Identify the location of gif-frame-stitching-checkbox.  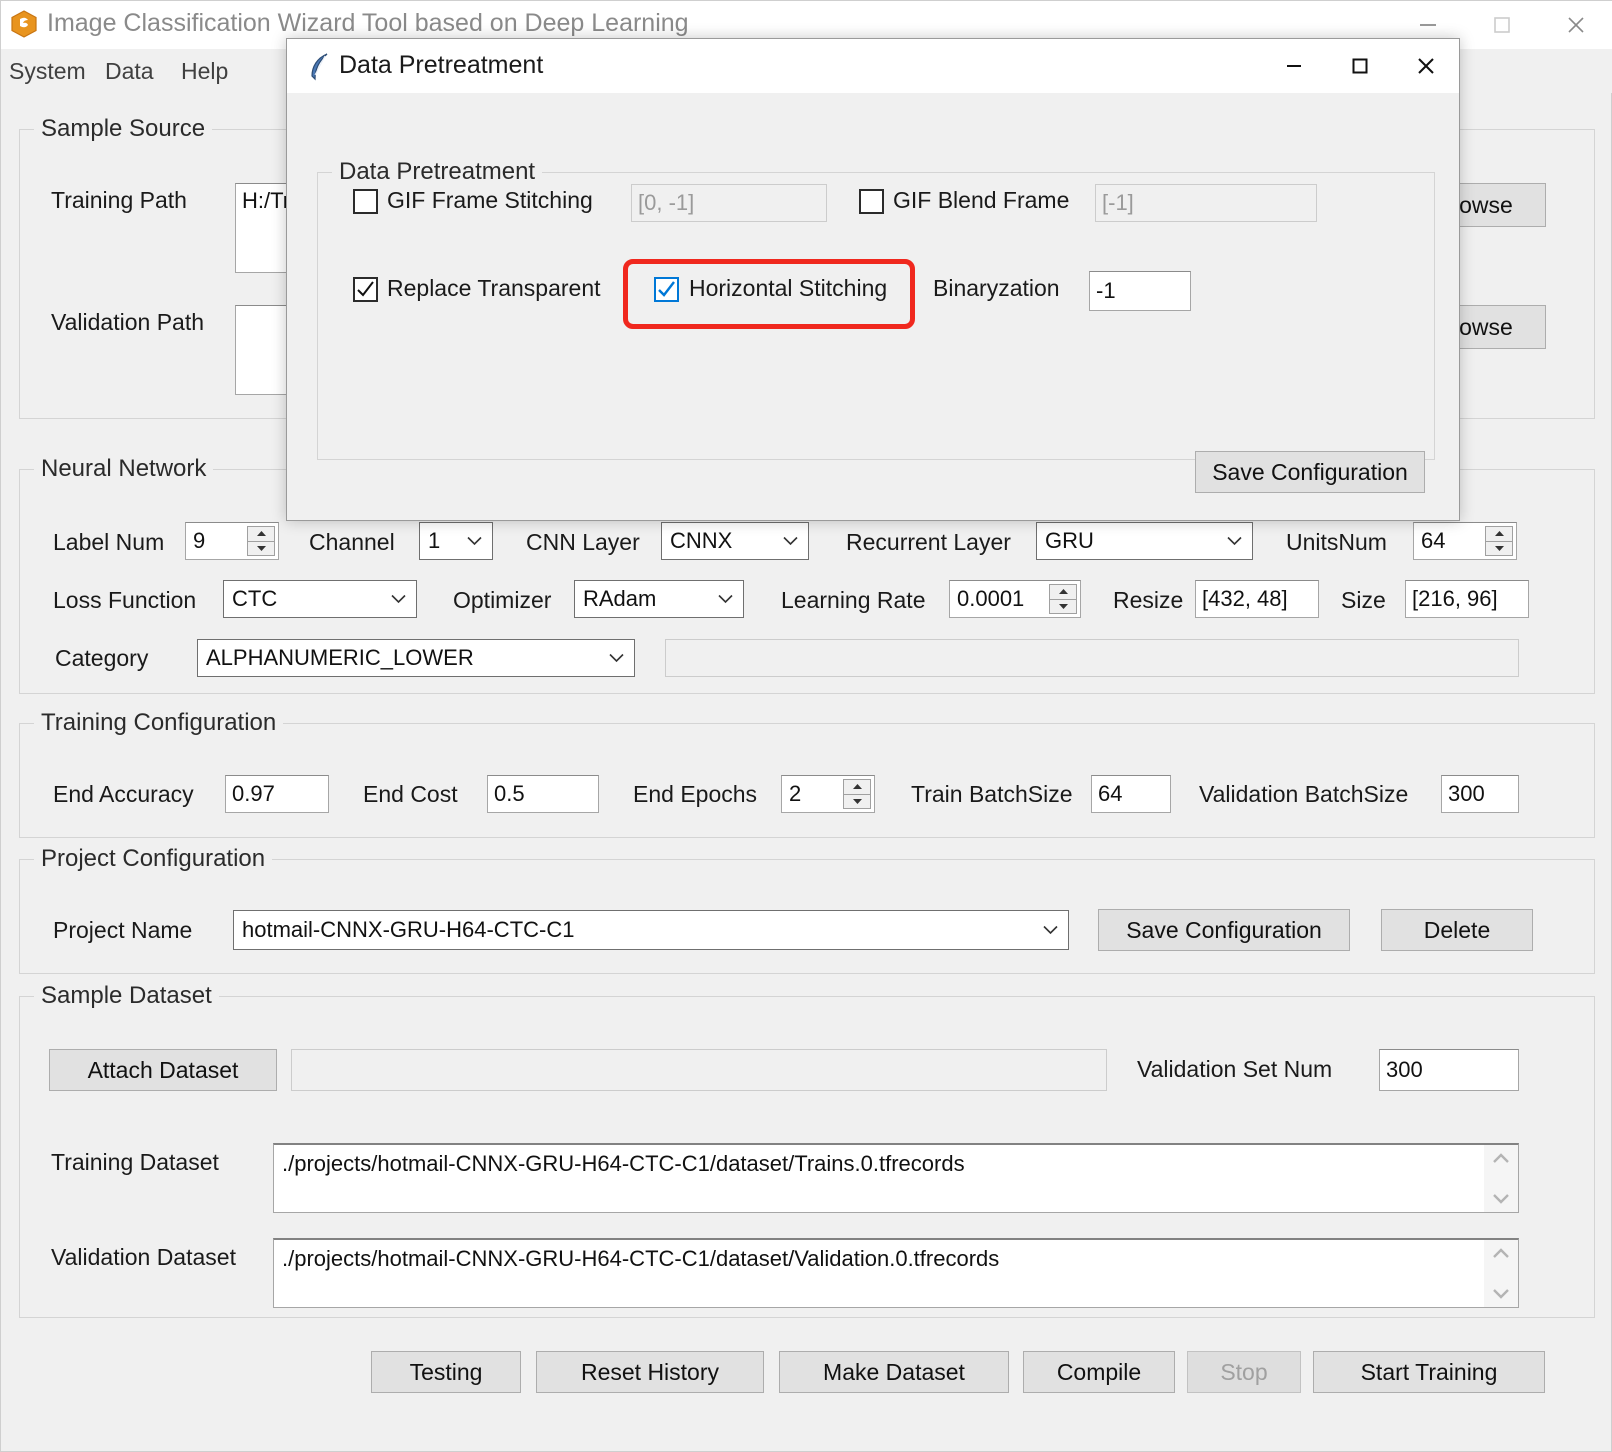
(365, 201).